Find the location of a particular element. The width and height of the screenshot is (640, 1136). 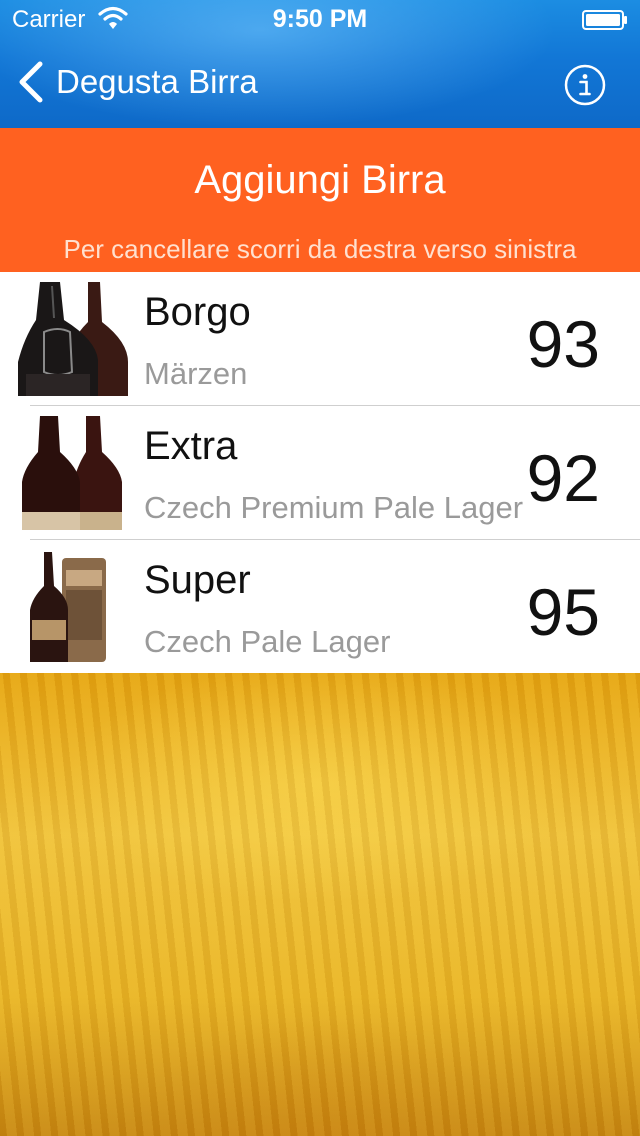

beer-row-borgo: Borgo Märzen 93 is located at coordinates (320, 339).